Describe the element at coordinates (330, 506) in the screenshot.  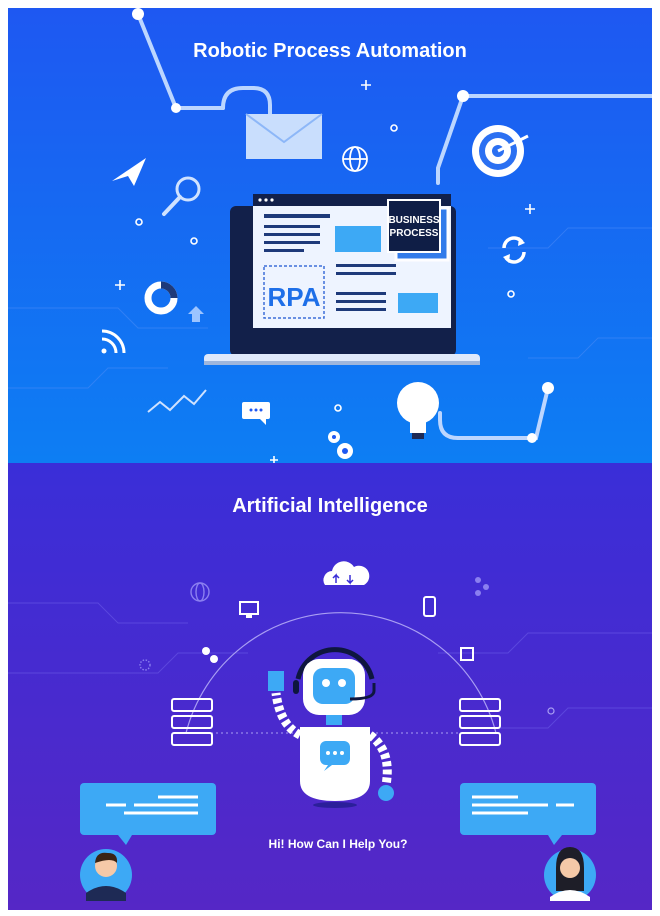
I see `ai-title: Artificial Intelligence` at that location.